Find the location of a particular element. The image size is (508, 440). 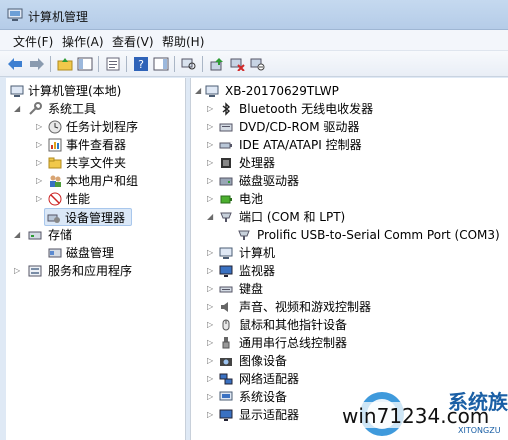

device-category-sound: ▷ 声音、视频和游戏控制器 is located at coordinates (352, 307).